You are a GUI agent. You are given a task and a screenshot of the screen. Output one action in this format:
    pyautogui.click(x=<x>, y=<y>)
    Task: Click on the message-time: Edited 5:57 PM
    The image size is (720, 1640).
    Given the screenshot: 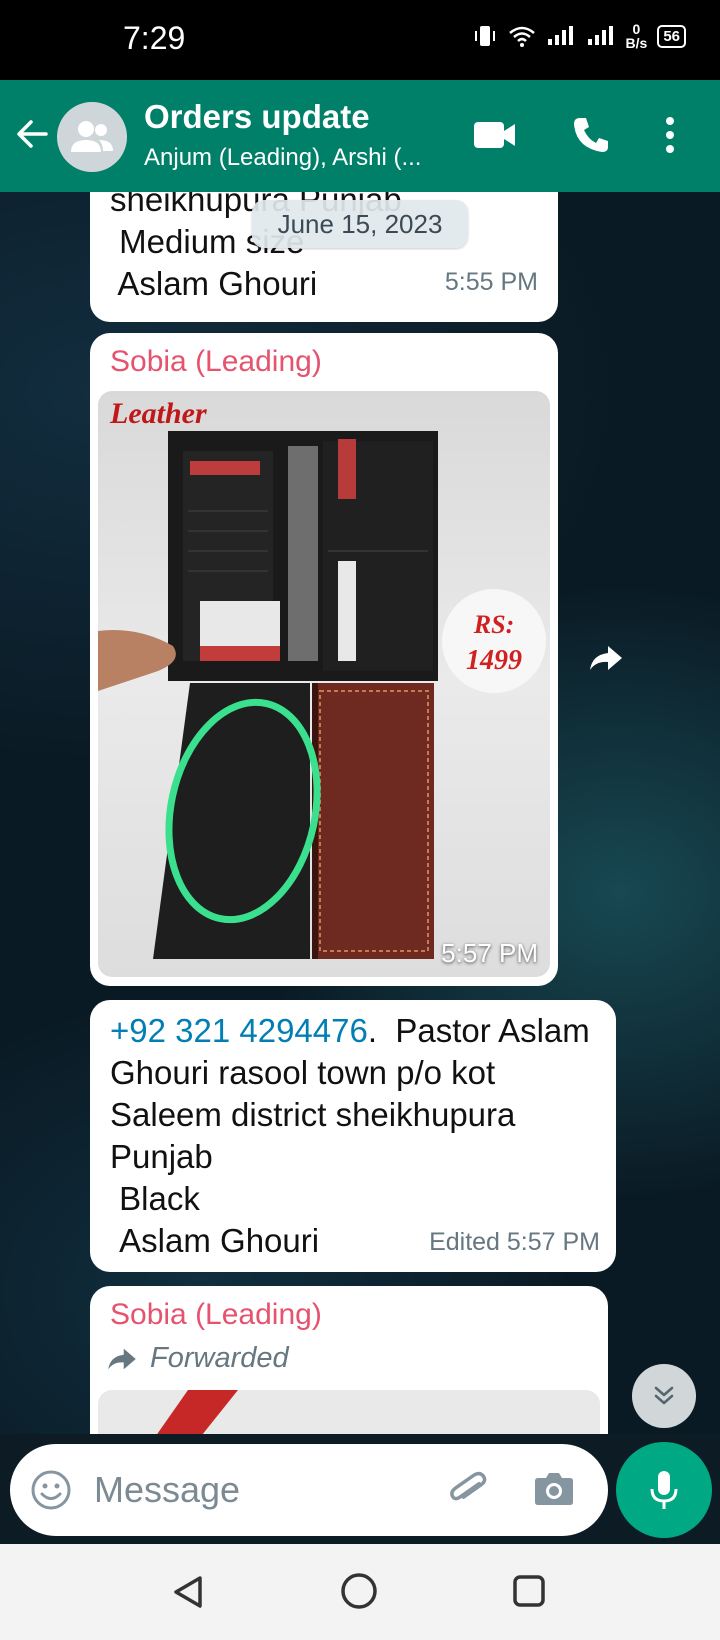 What is the action you would take?
    pyautogui.click(x=514, y=1242)
    